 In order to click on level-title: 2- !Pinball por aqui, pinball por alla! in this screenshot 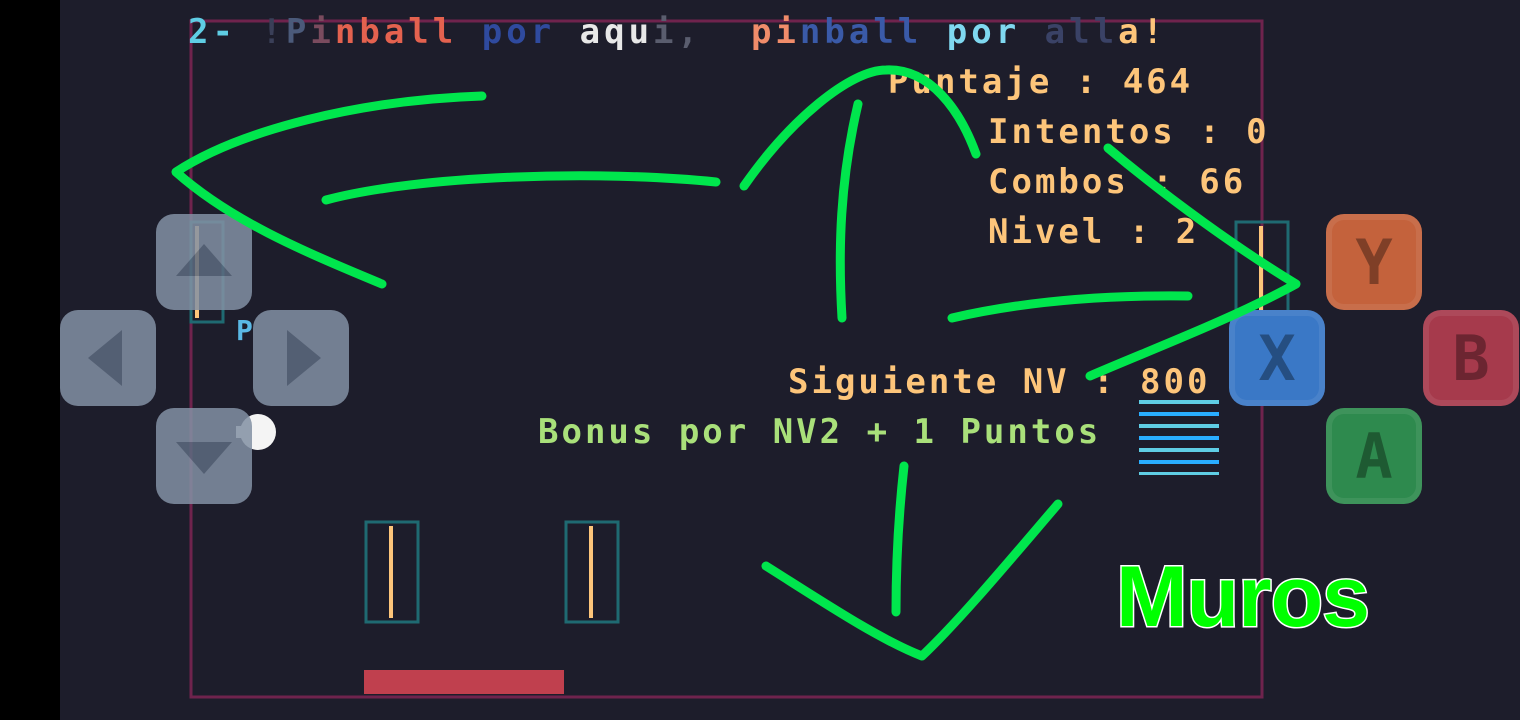, I will do `click(677, 32)`.